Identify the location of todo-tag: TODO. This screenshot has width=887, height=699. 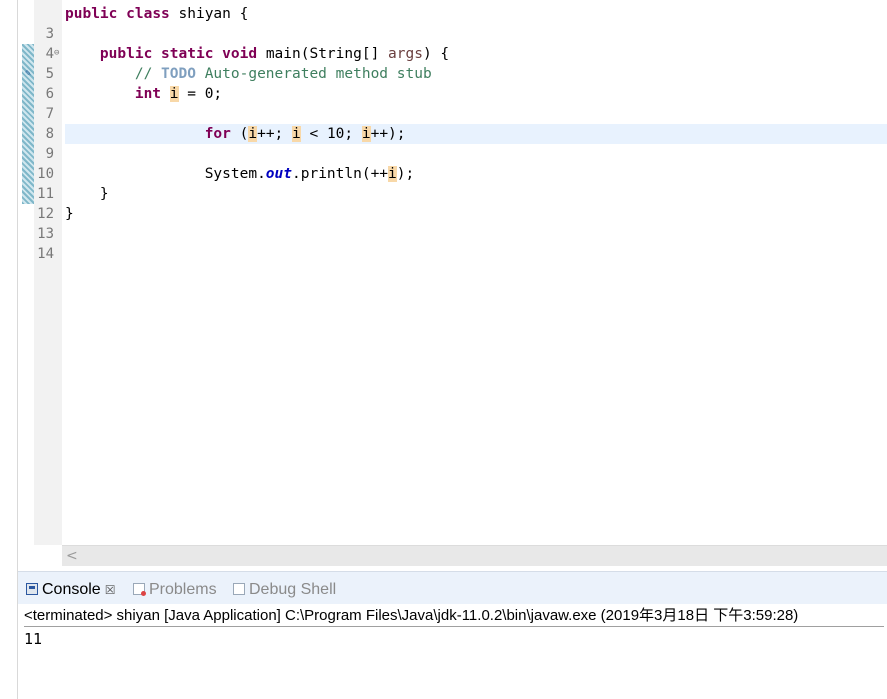
(178, 74).